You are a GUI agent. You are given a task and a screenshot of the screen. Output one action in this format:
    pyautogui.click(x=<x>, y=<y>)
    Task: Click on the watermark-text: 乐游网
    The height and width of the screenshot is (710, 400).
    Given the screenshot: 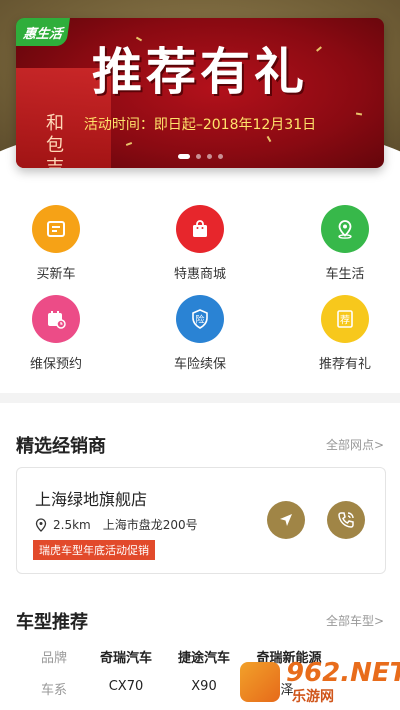 What is the action you would take?
    pyautogui.click(x=313, y=697)
    